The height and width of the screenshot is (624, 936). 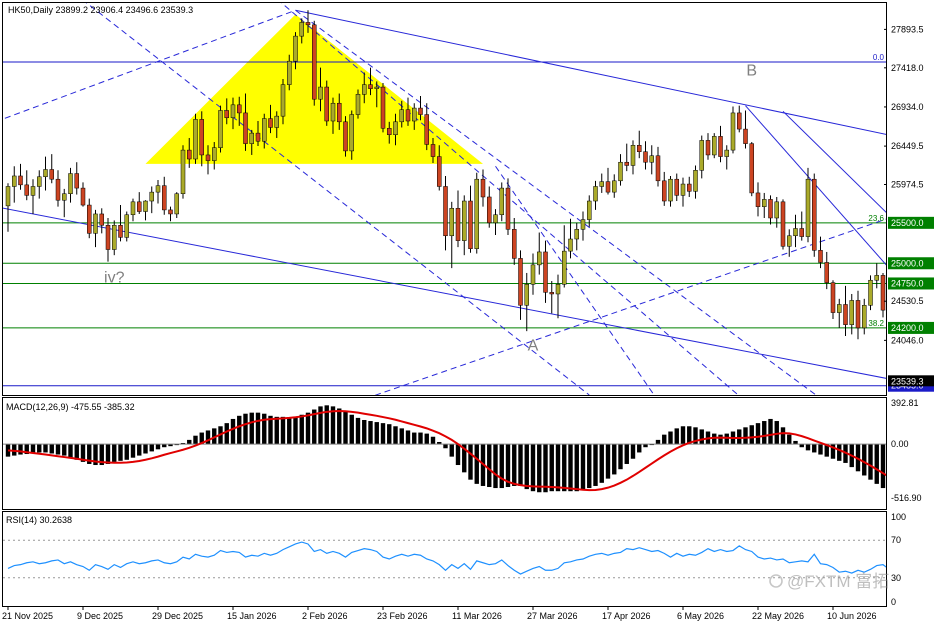 What do you see at coordinates (100, 616) in the screenshot?
I see `date-tick-label: 9 Dec 2025` at bounding box center [100, 616].